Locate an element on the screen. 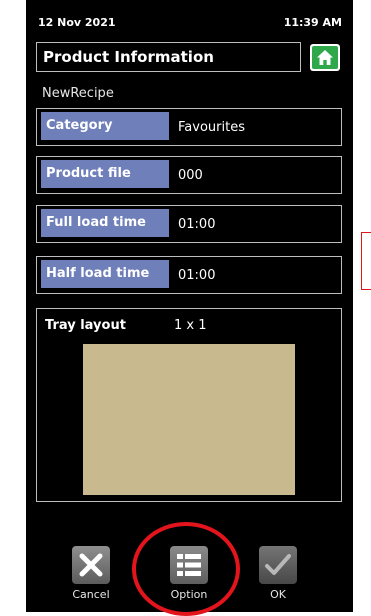 The width and height of the screenshot is (371, 616). tray-preview is located at coordinates (189, 419).